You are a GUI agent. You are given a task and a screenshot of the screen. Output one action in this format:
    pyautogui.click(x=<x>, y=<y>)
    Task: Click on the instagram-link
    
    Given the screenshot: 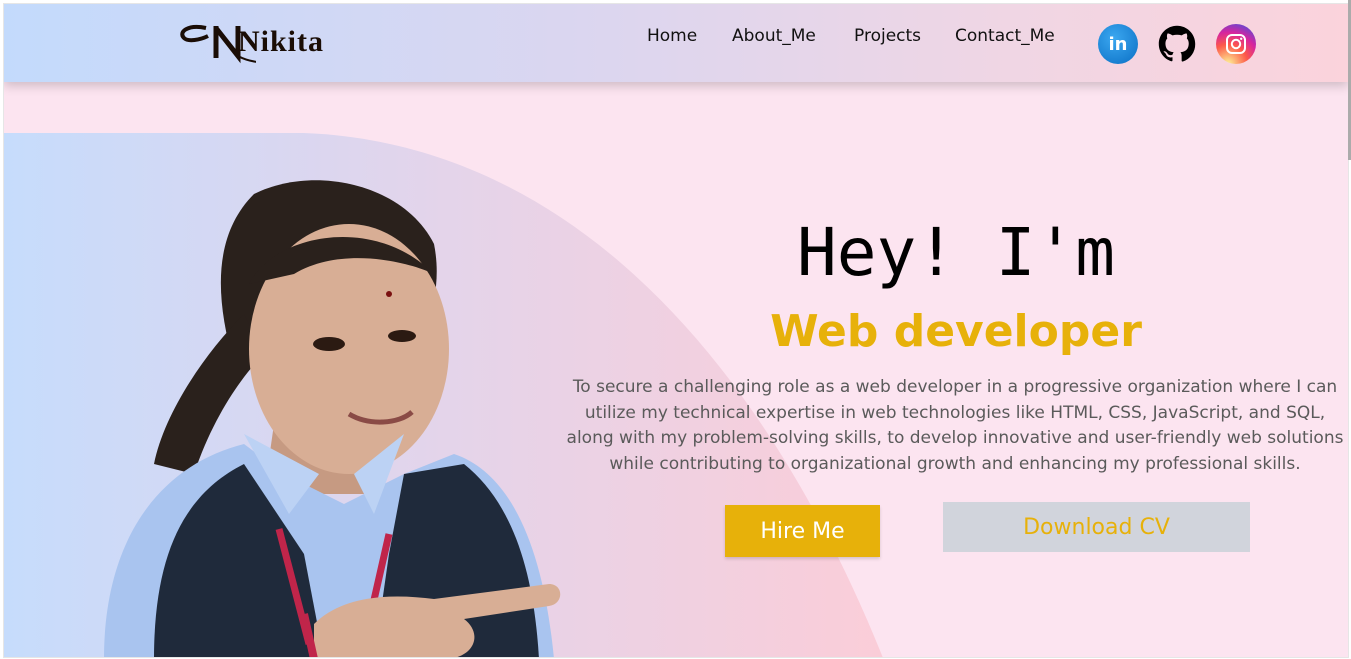 What is the action you would take?
    pyautogui.click(x=1236, y=44)
    